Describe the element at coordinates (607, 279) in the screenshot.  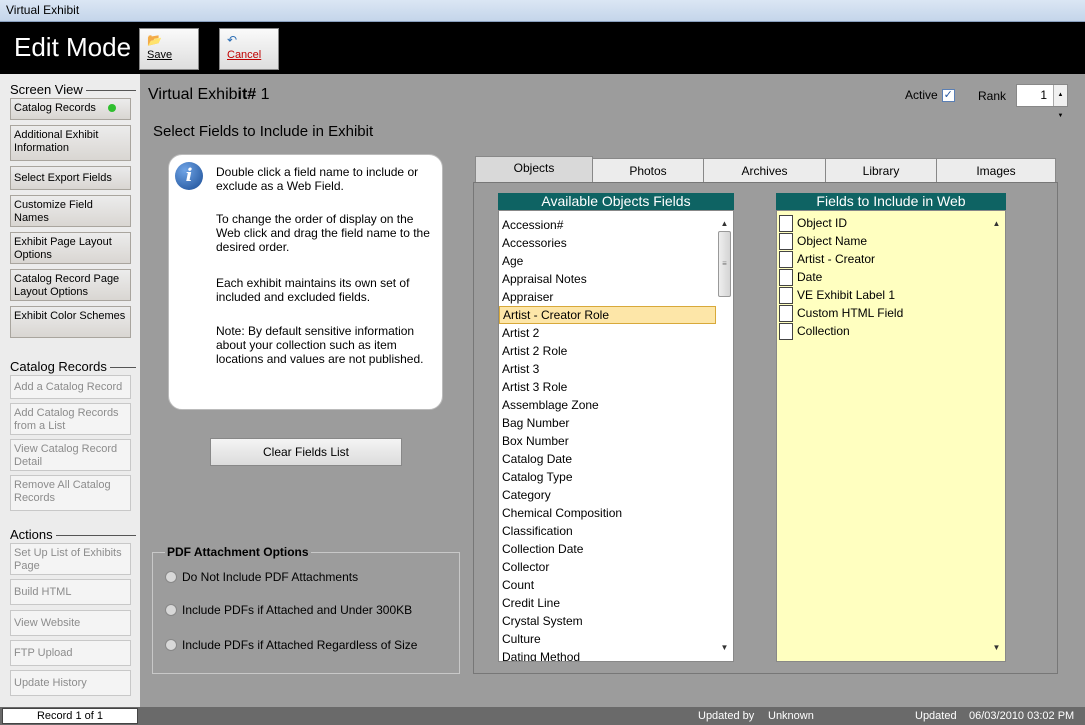
I see `available-field-item: Appraisal Notes` at that location.